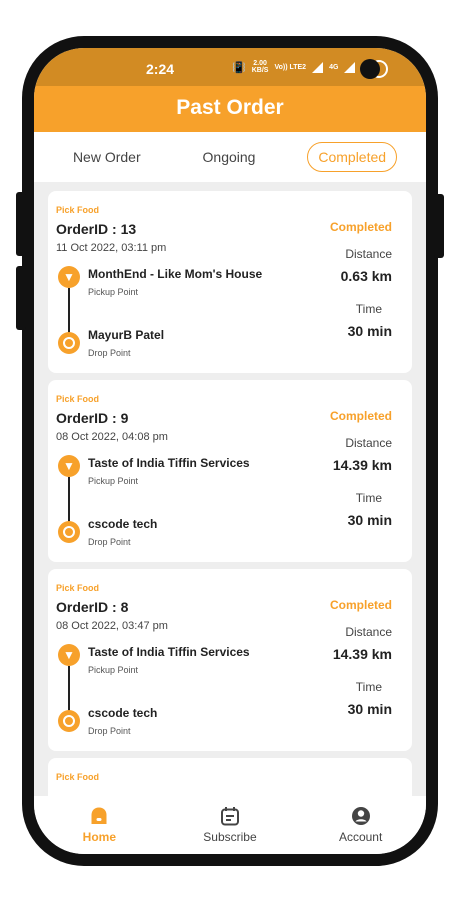  What do you see at coordinates (99, 837) in the screenshot?
I see `nav-home-label: Home` at bounding box center [99, 837].